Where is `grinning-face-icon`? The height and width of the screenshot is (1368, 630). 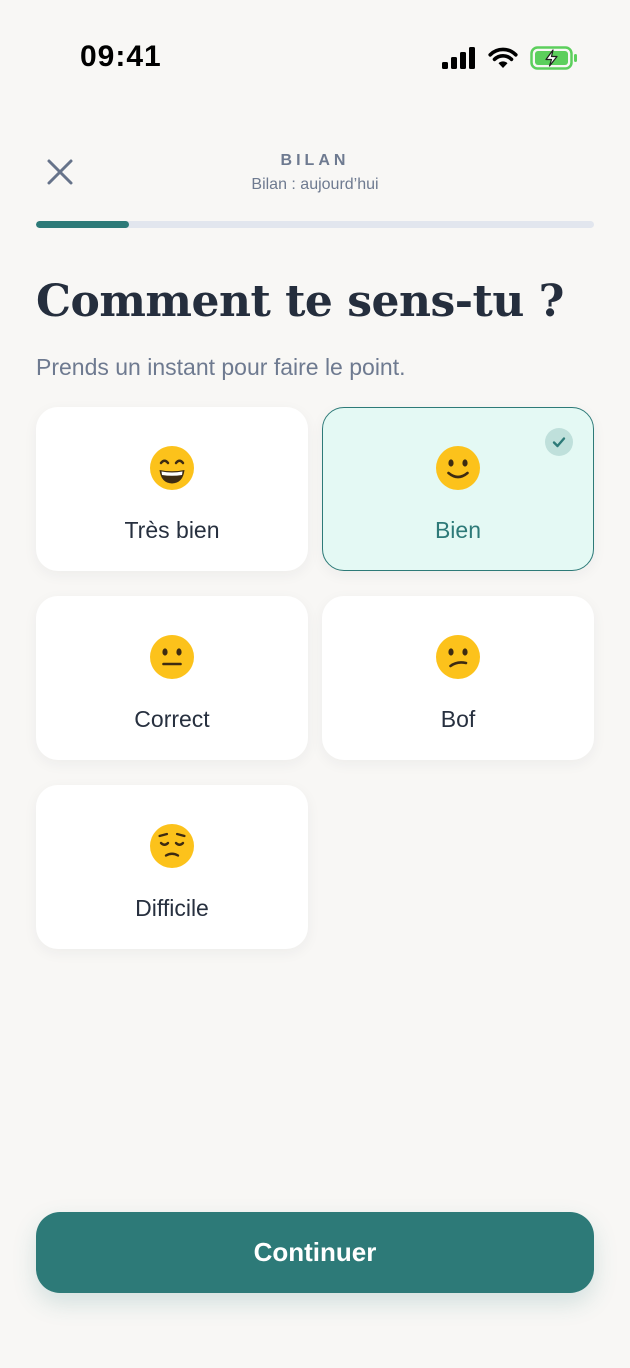 grinning-face-icon is located at coordinates (172, 452).